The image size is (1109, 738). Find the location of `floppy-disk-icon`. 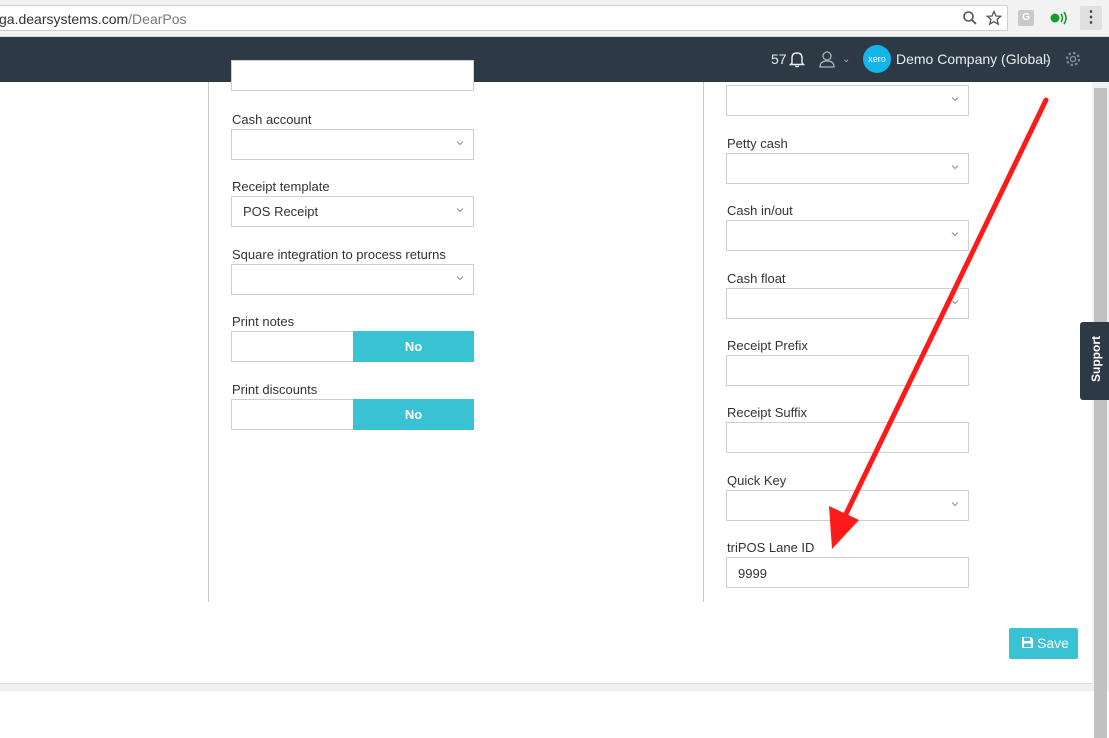

floppy-disk-icon is located at coordinates (1027, 642).